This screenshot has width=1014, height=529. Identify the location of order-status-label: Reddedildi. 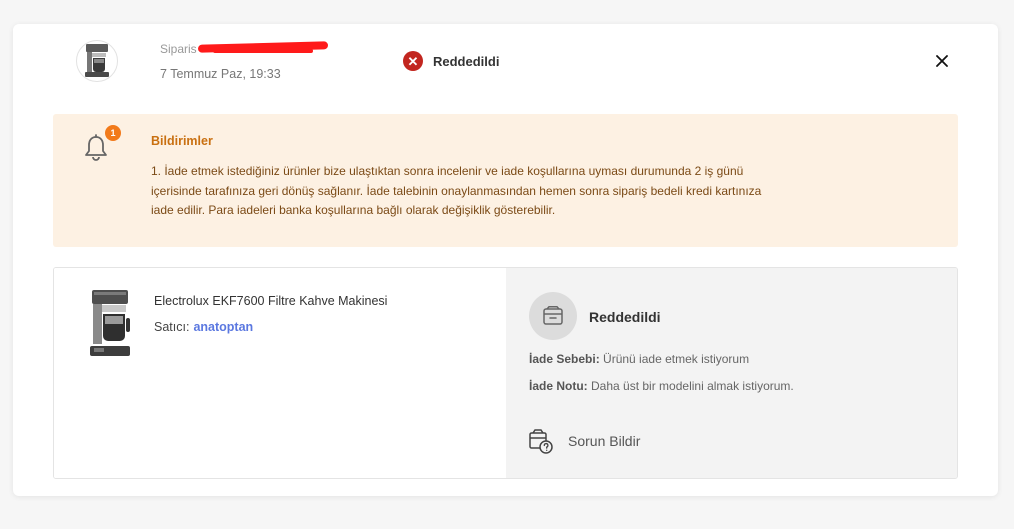
(466, 61).